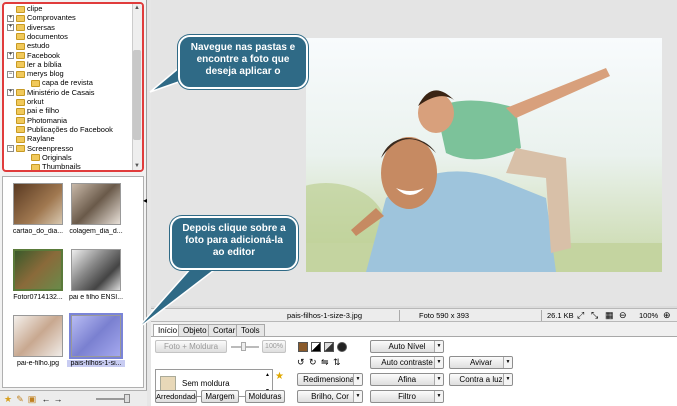  What do you see at coordinates (179, 195) in the screenshot?
I see `callout-pointers` at bounding box center [179, 195].